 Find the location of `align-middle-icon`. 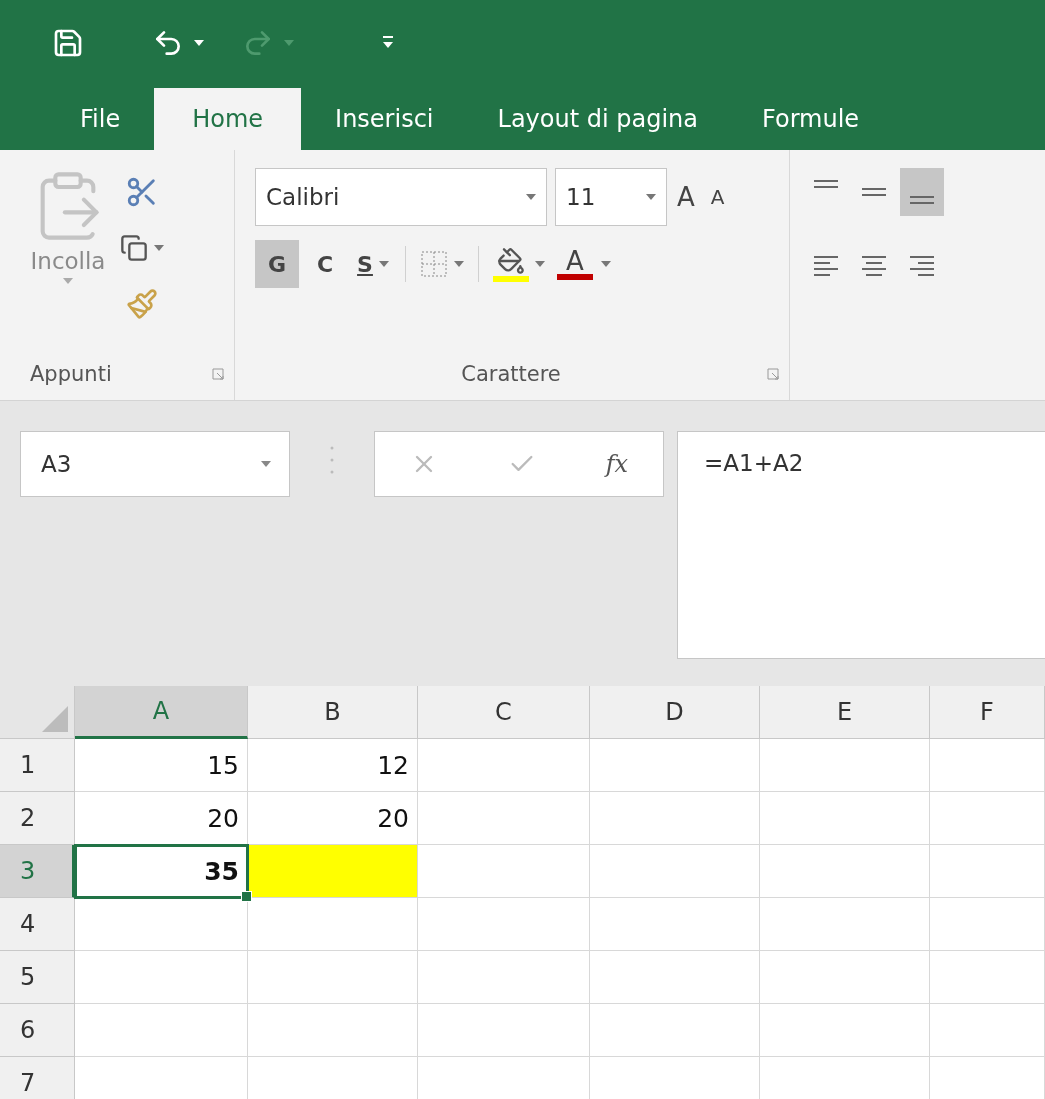

align-middle-icon is located at coordinates (874, 192).